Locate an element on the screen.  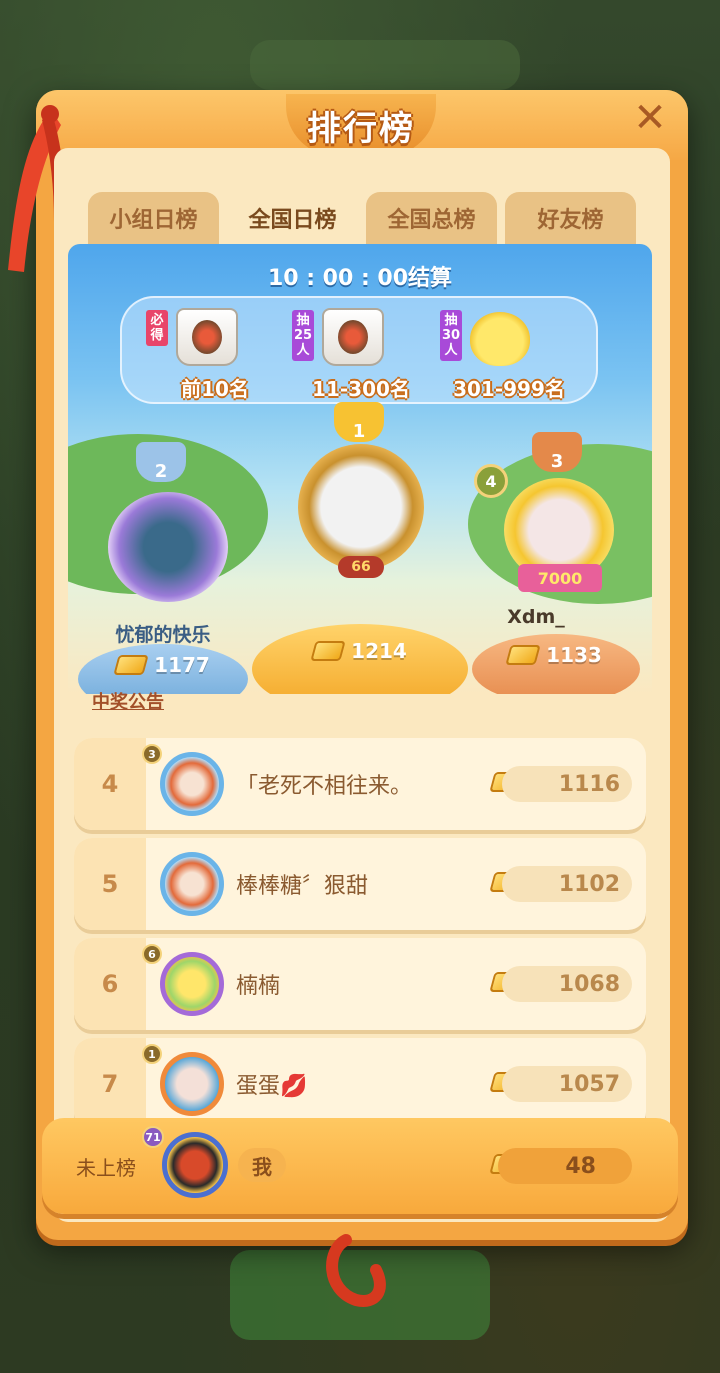
player-name: 忧郁的快乐 is located at coordinates (163, 635).